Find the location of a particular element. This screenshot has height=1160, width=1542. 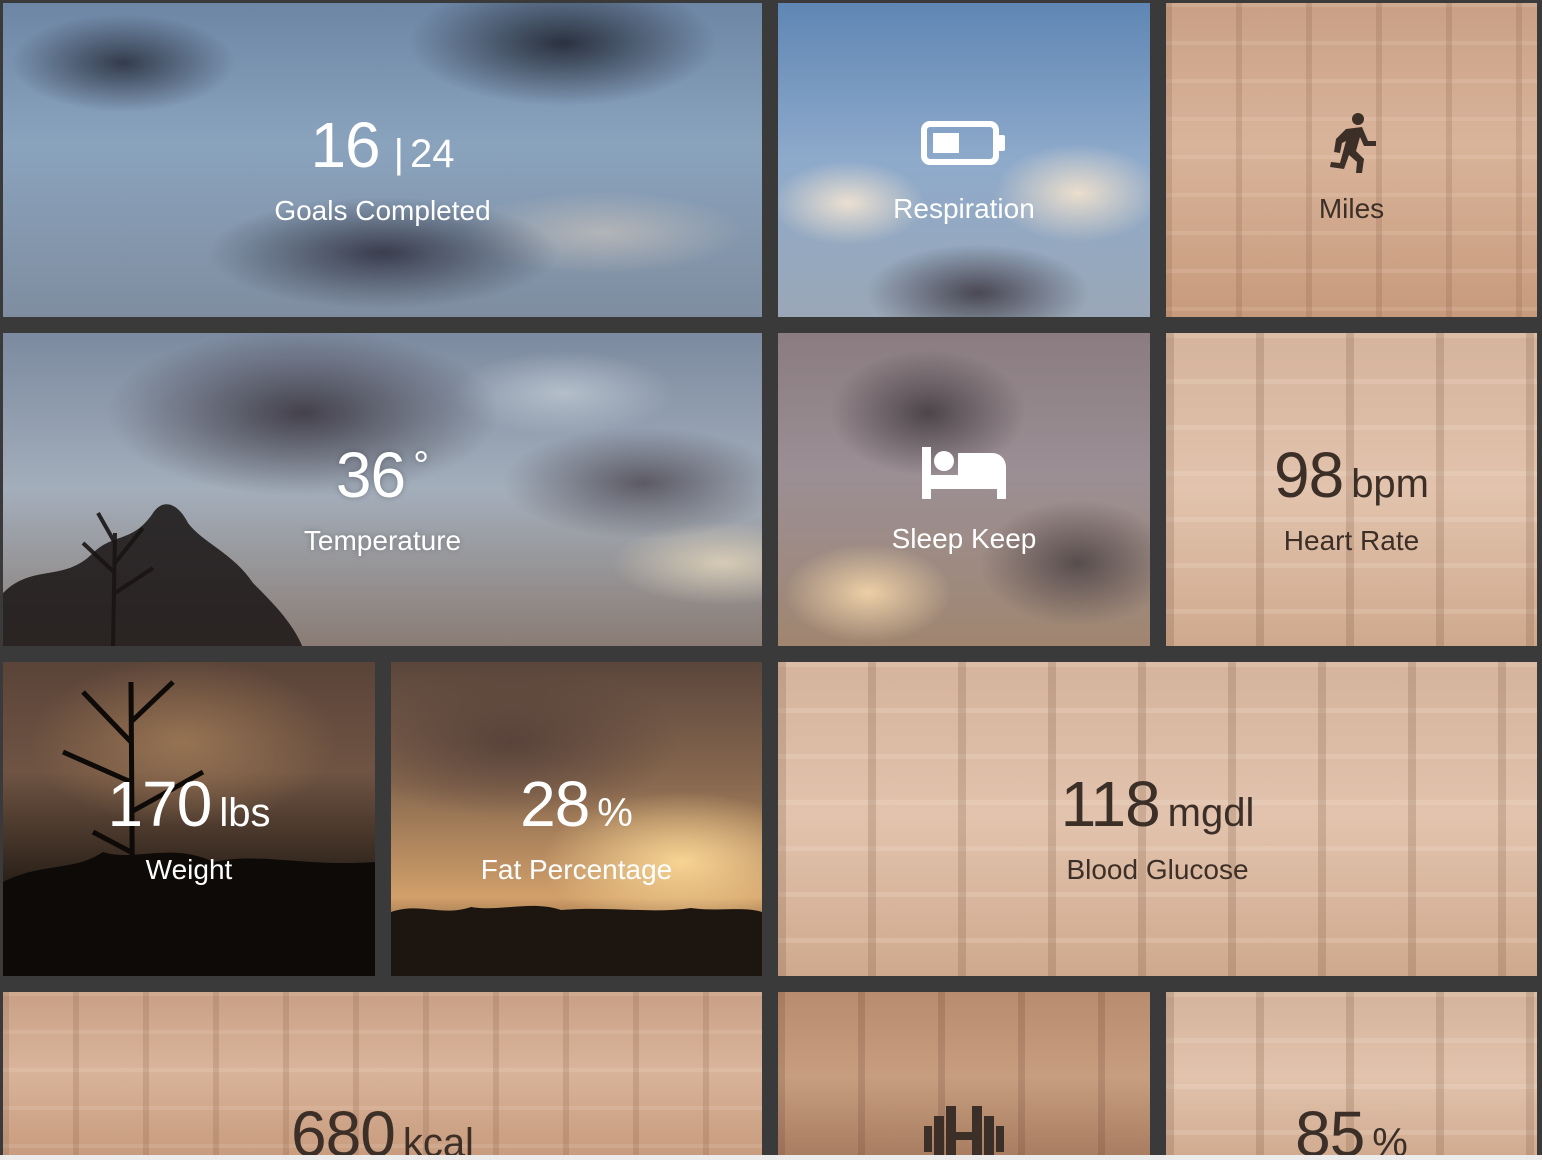

fat-value: 28 is located at coordinates (555, 804).